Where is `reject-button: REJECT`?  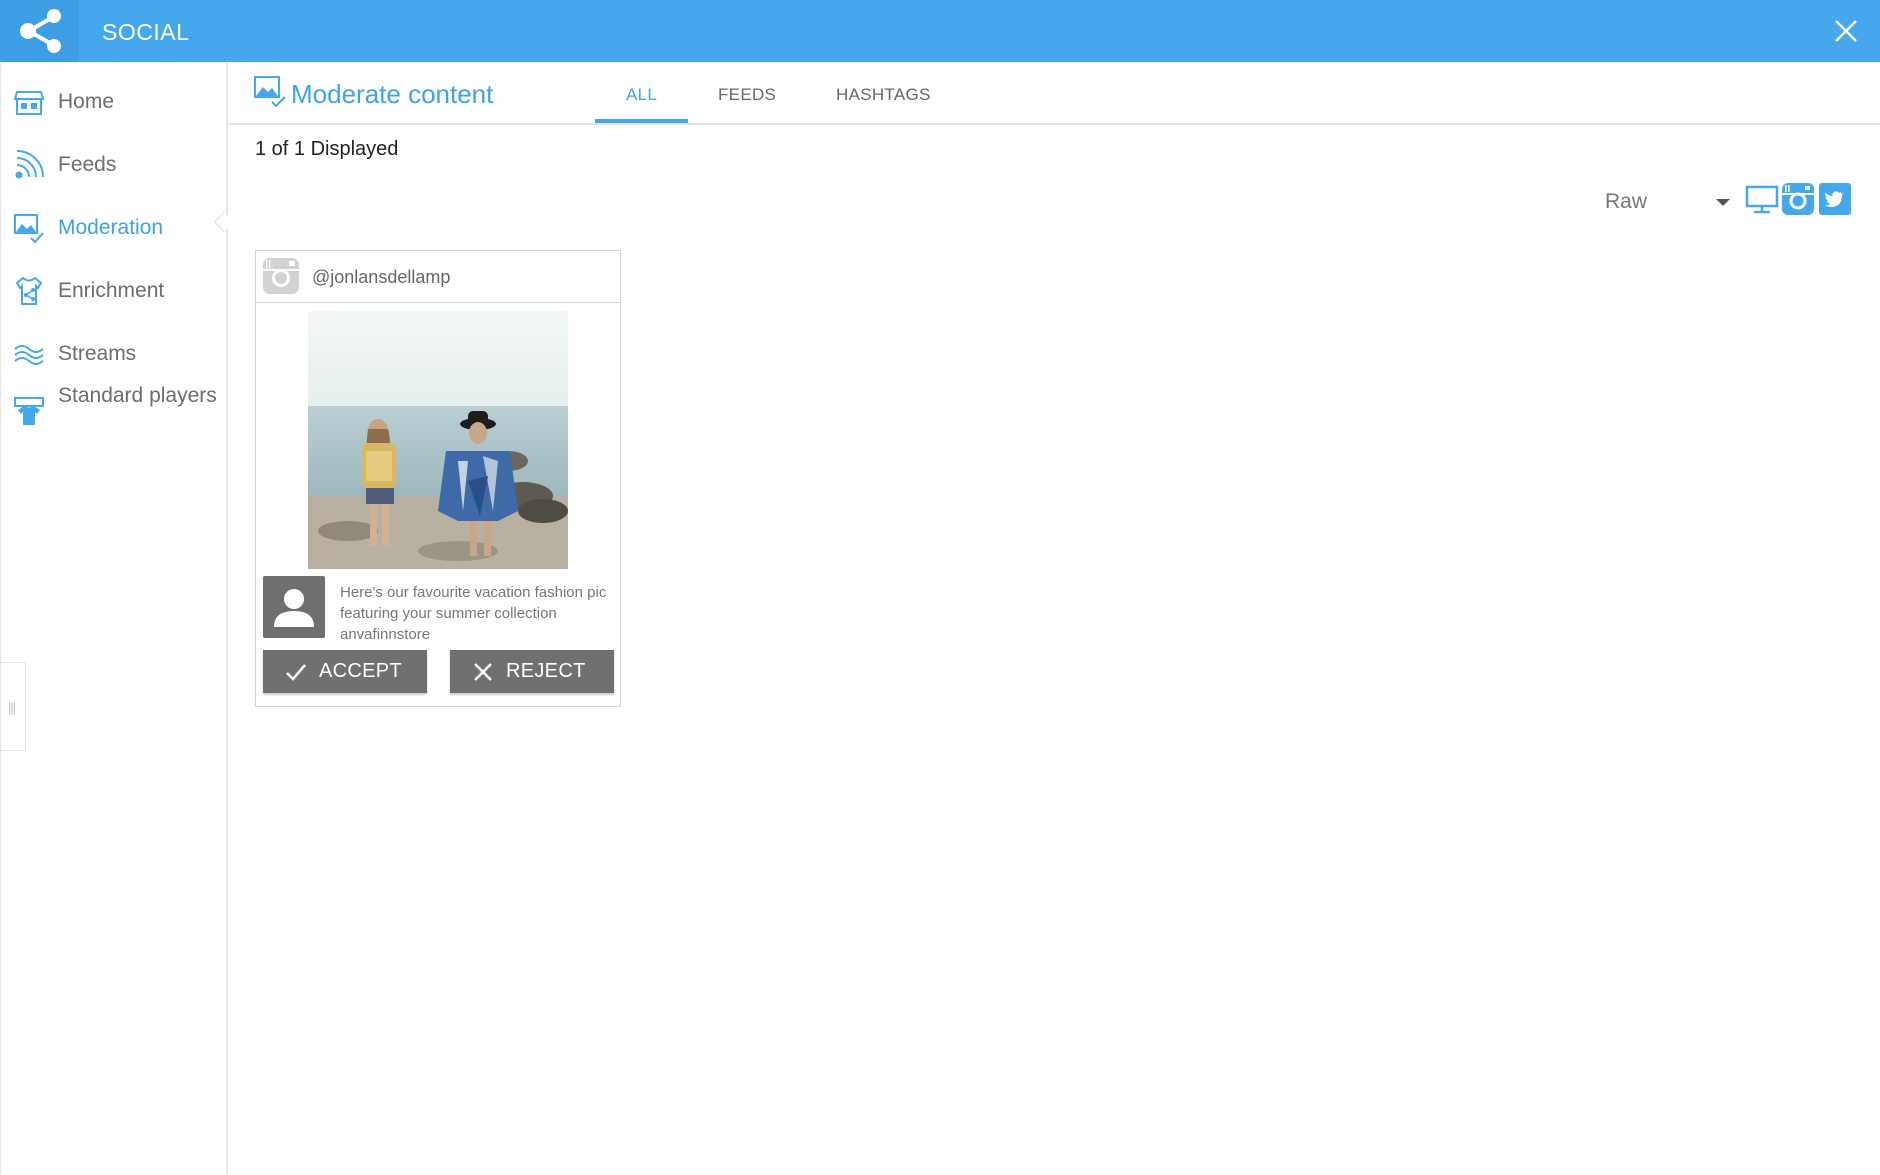 reject-button: REJECT is located at coordinates (532, 671).